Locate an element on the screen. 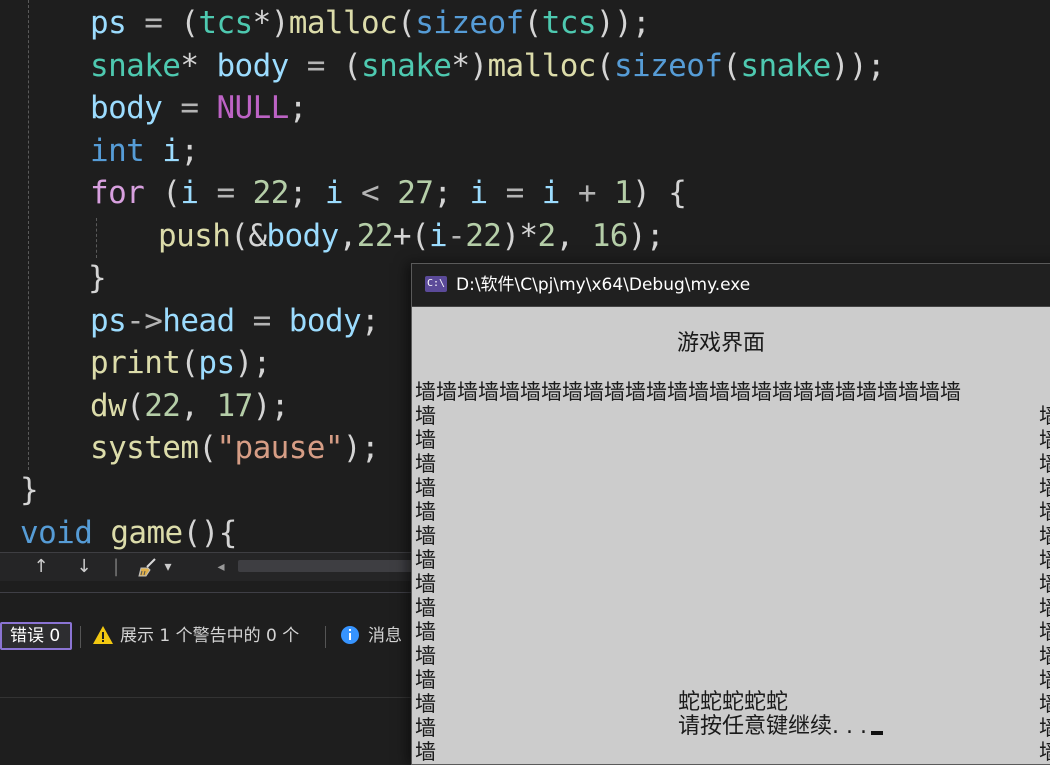 The width and height of the screenshot is (1050, 765). code-line: push(&body,22+(i-22)*2, 16); is located at coordinates (411, 236).